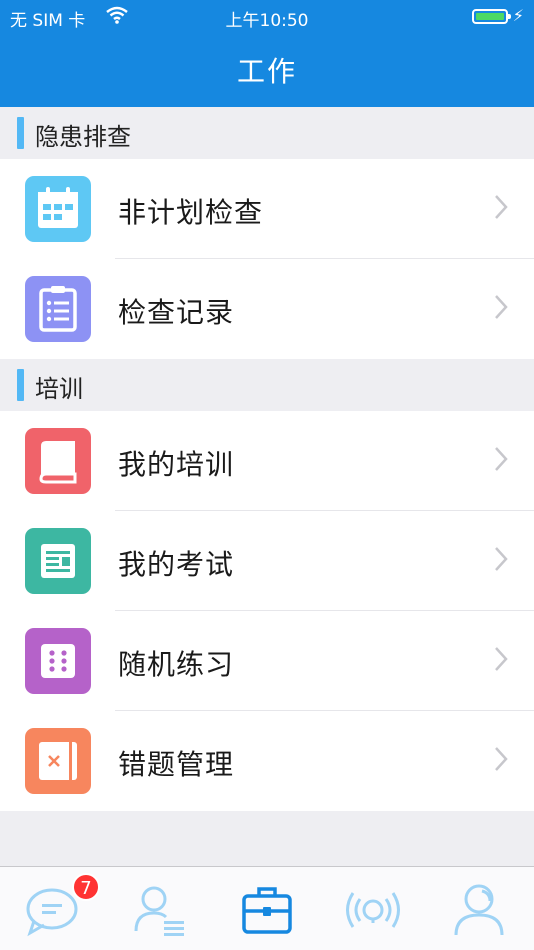  I want to click on list-item-label: 我的培训, so click(176, 464).